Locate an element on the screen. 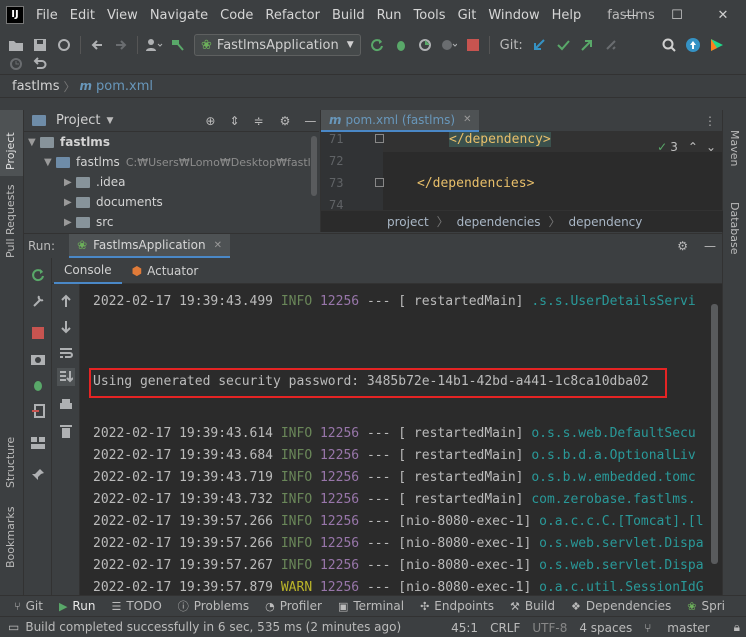 The width and height of the screenshot is (746, 637). crumb-project: project is located at coordinates (408, 222).